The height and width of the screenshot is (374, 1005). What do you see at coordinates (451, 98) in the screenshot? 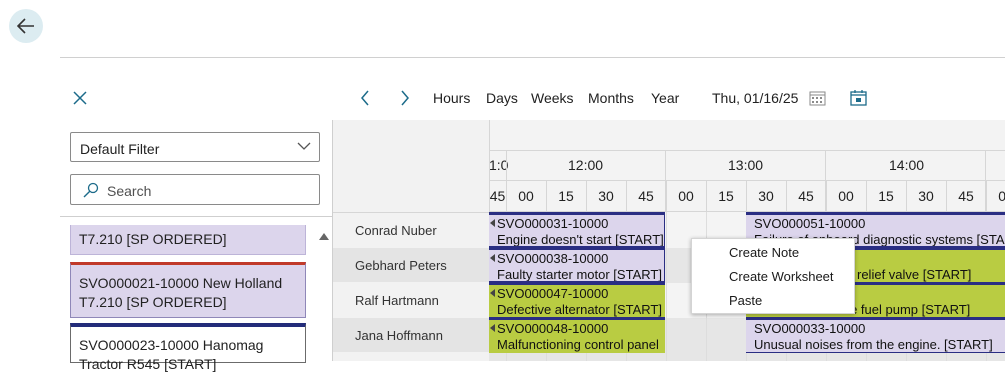
I see `view-hours: Hours` at bounding box center [451, 98].